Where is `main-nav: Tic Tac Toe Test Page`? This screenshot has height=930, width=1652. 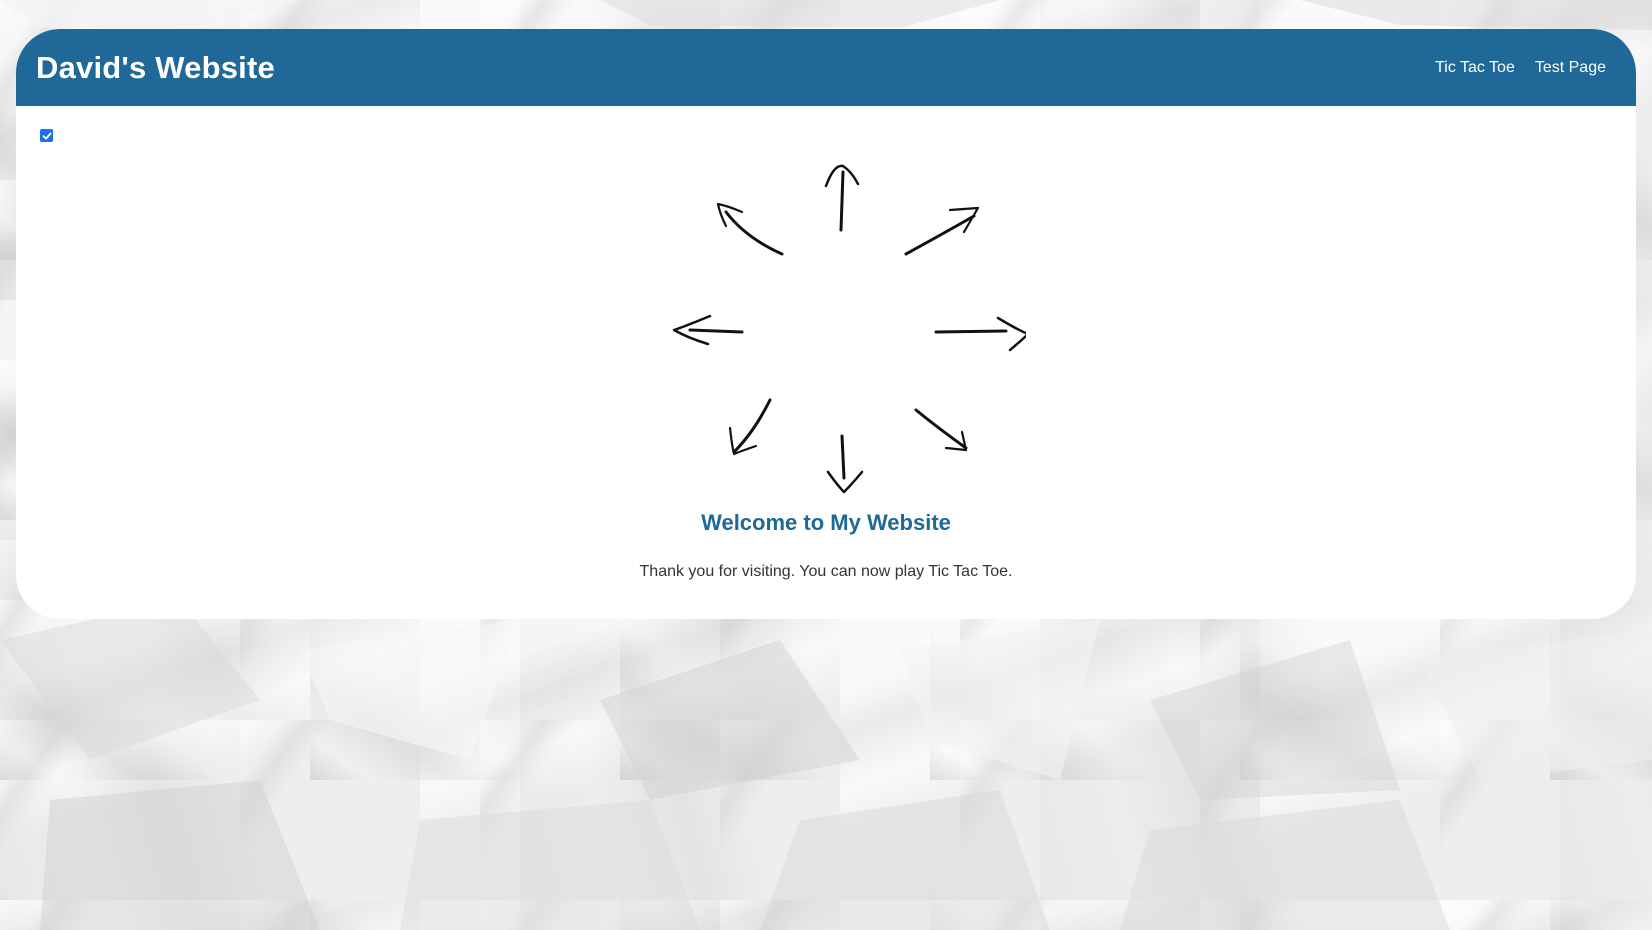 main-nav: Tic Tac Toe Test Page is located at coordinates (1520, 68).